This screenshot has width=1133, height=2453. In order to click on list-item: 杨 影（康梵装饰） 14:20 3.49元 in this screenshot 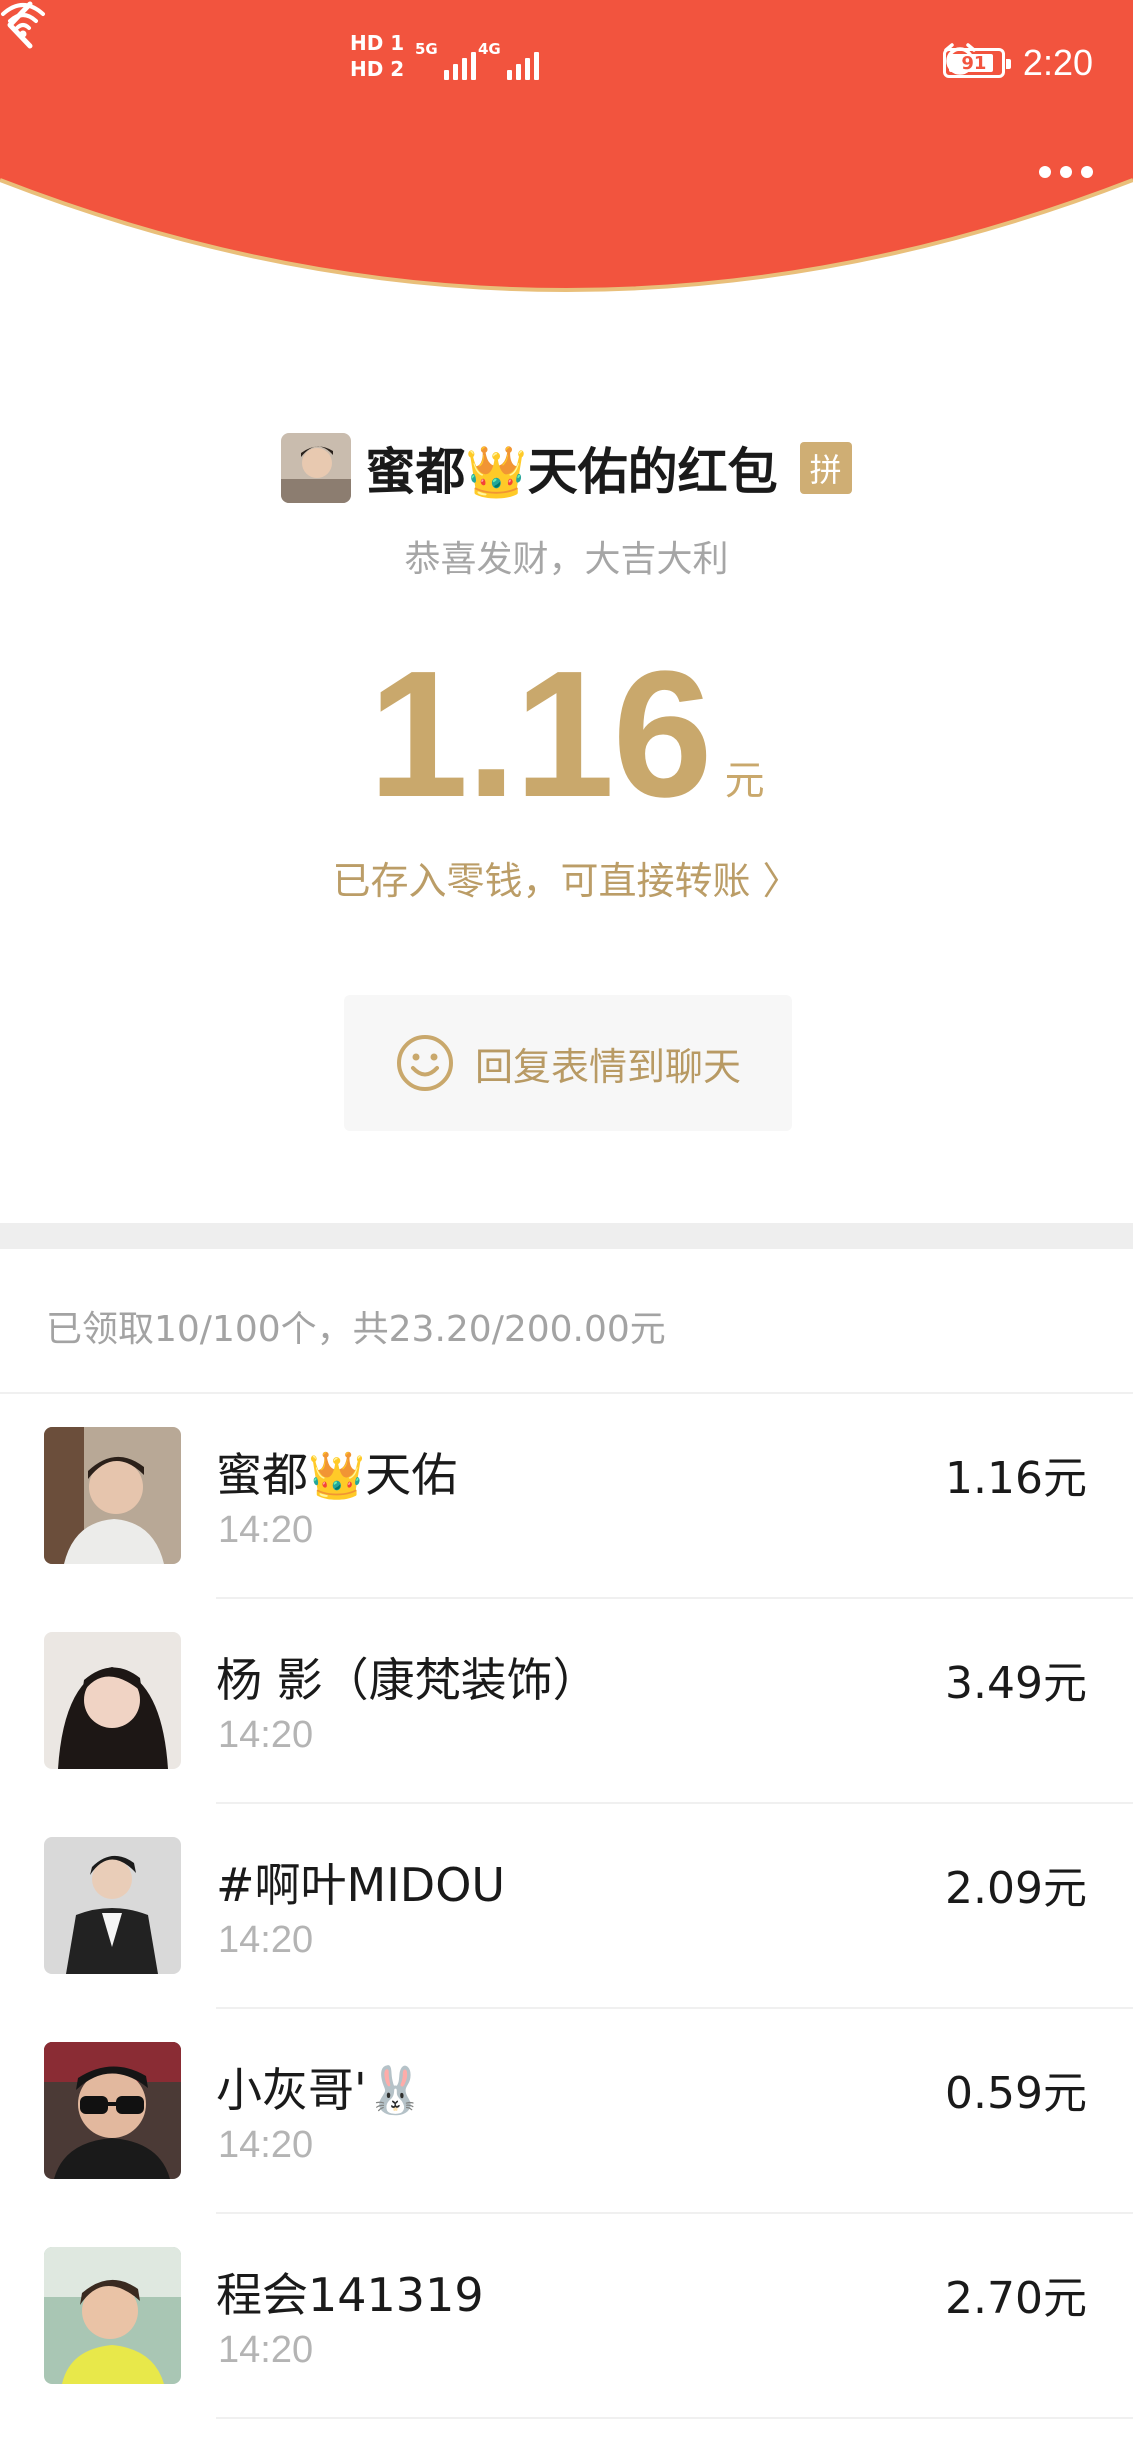, I will do `click(566, 1701)`.